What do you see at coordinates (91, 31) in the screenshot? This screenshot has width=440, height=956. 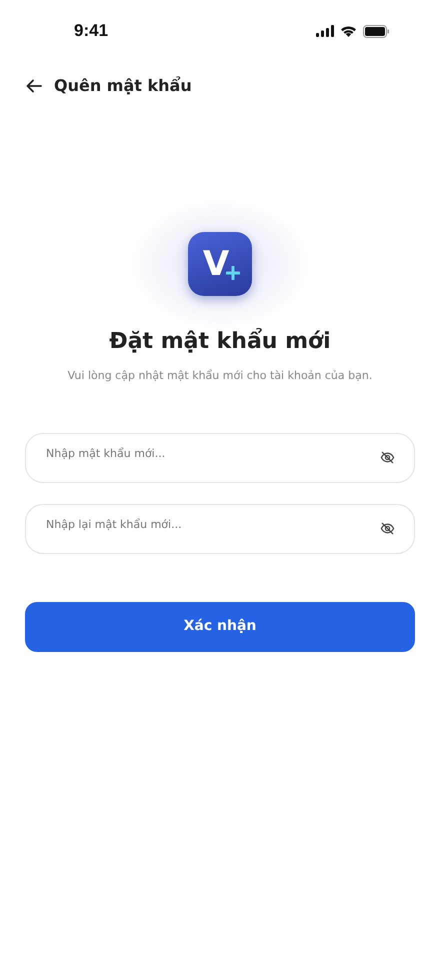 I see `status-time: 9:41` at bounding box center [91, 31].